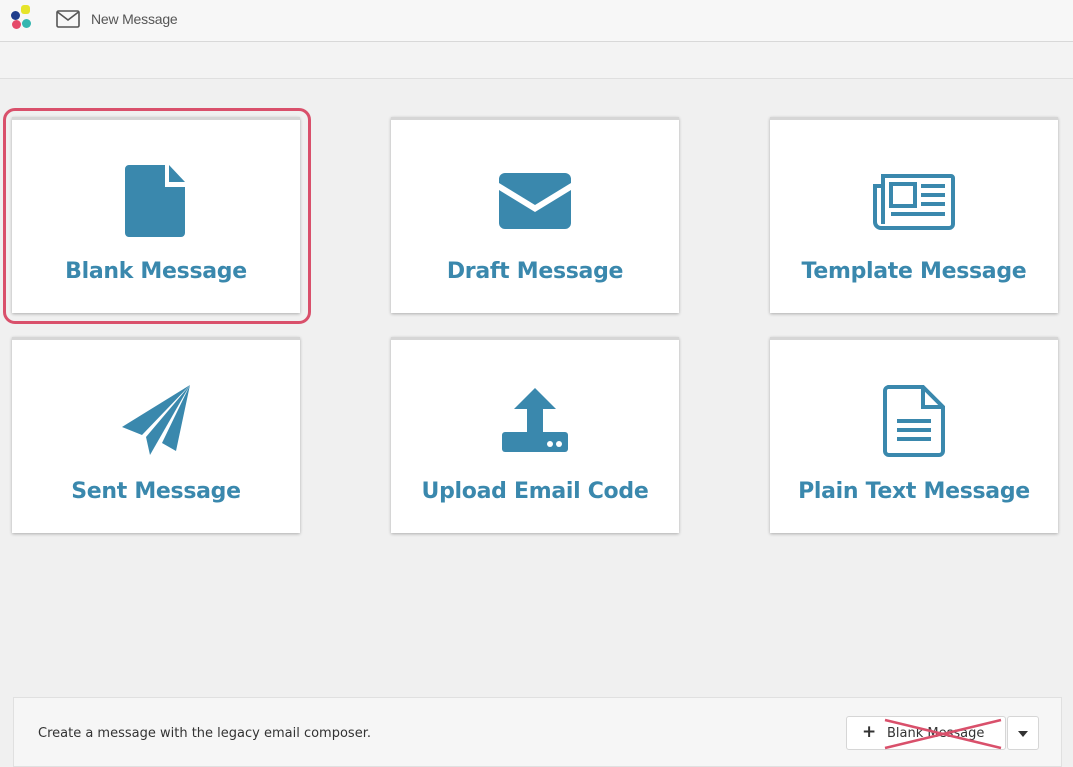 The width and height of the screenshot is (1073, 767). What do you see at coordinates (914, 491) in the screenshot?
I see `plain-text-message-label: Plain Text Message` at bounding box center [914, 491].